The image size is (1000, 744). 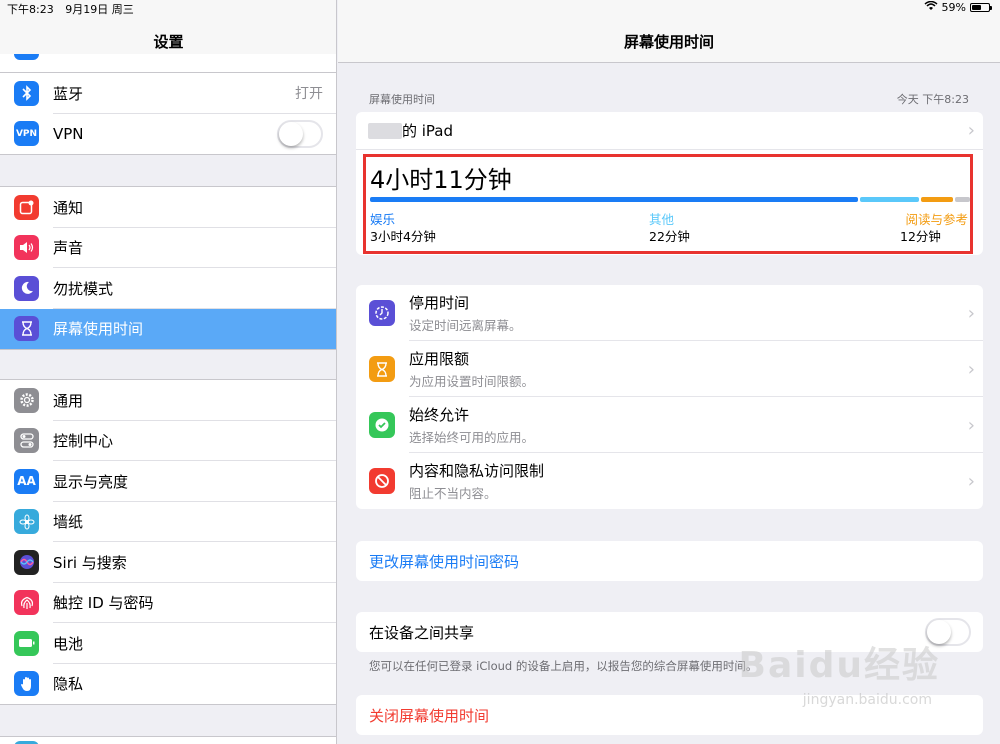 I want to click on fingerprint-icon, so click(x=26, y=603).